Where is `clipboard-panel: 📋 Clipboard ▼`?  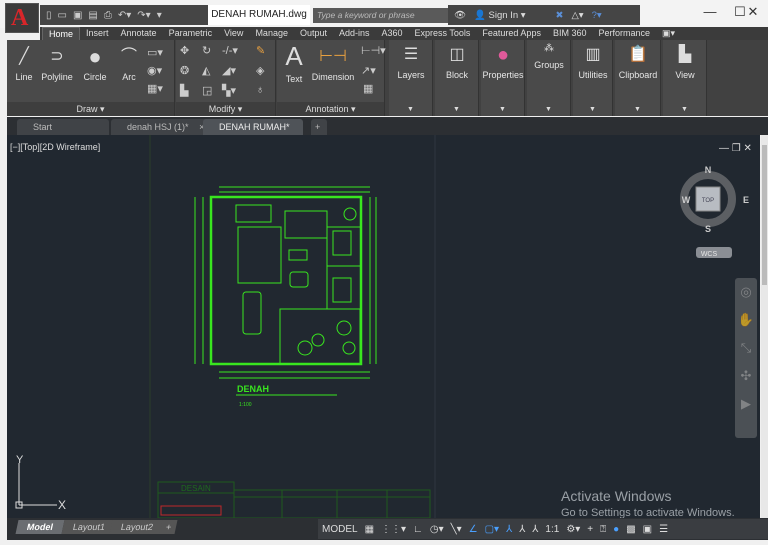
clipboard-panel: 📋 Clipboard ▼ is located at coordinates (638, 78).